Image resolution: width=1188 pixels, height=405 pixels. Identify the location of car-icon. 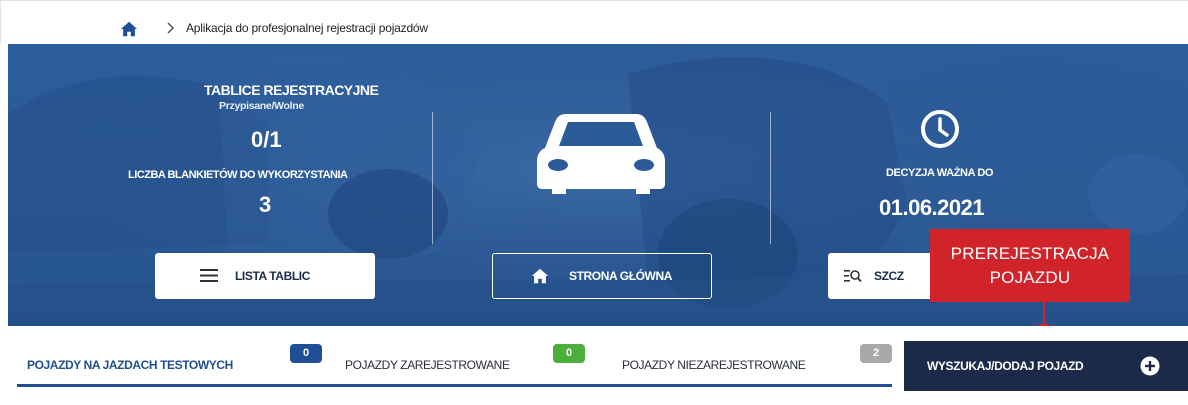
(601, 154).